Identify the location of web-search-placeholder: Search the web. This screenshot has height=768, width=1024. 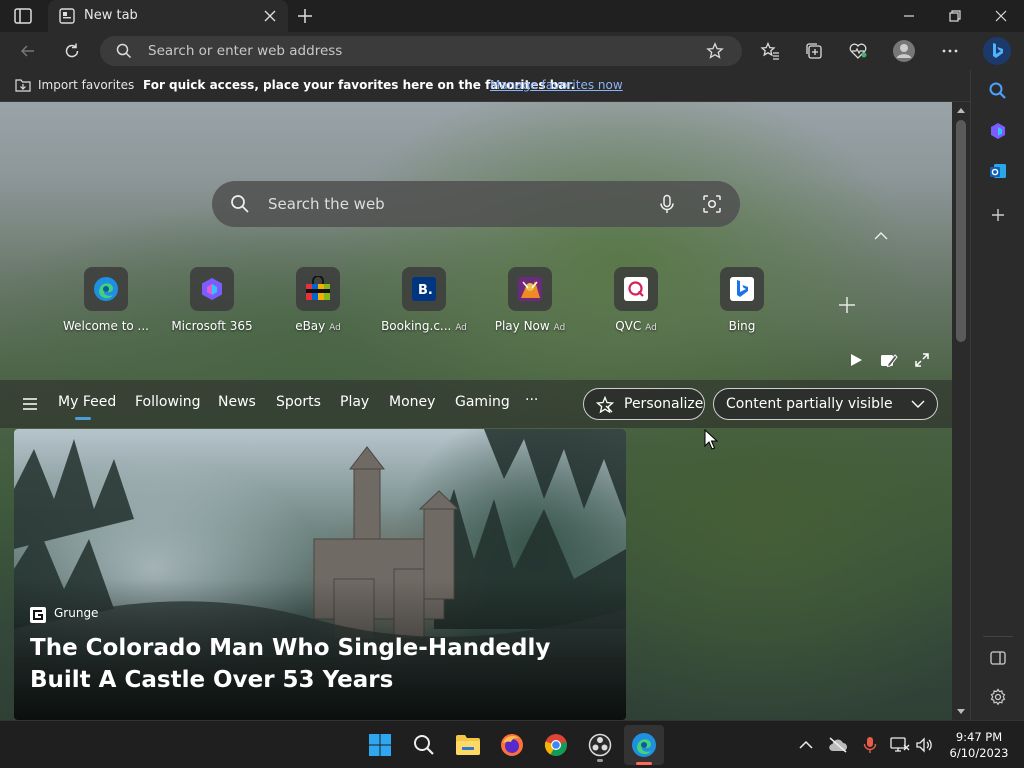
(326, 204).